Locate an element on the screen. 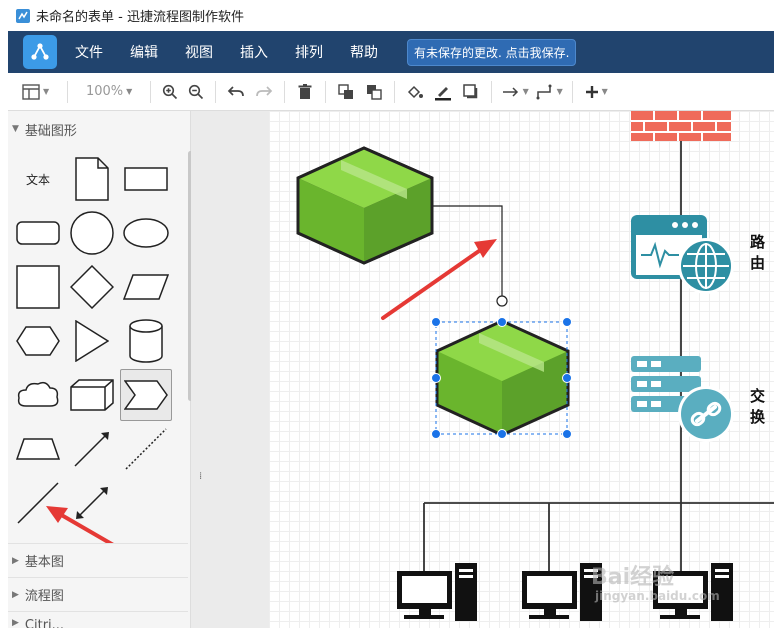 The width and height of the screenshot is (774, 628). rotate-handle-icon is located at coordinates (502, 301).